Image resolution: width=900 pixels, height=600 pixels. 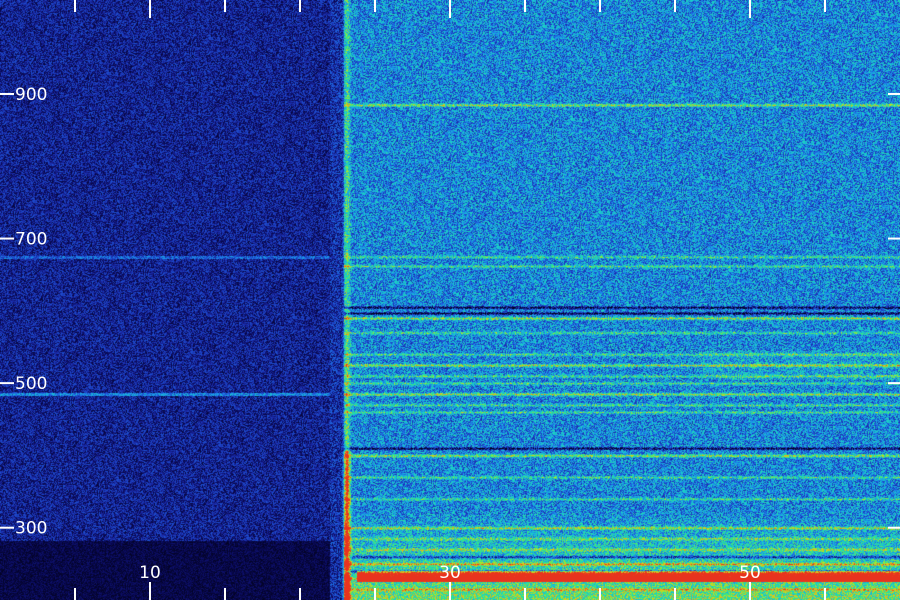 I want to click on x-tick-label: 30, so click(x=450, y=573).